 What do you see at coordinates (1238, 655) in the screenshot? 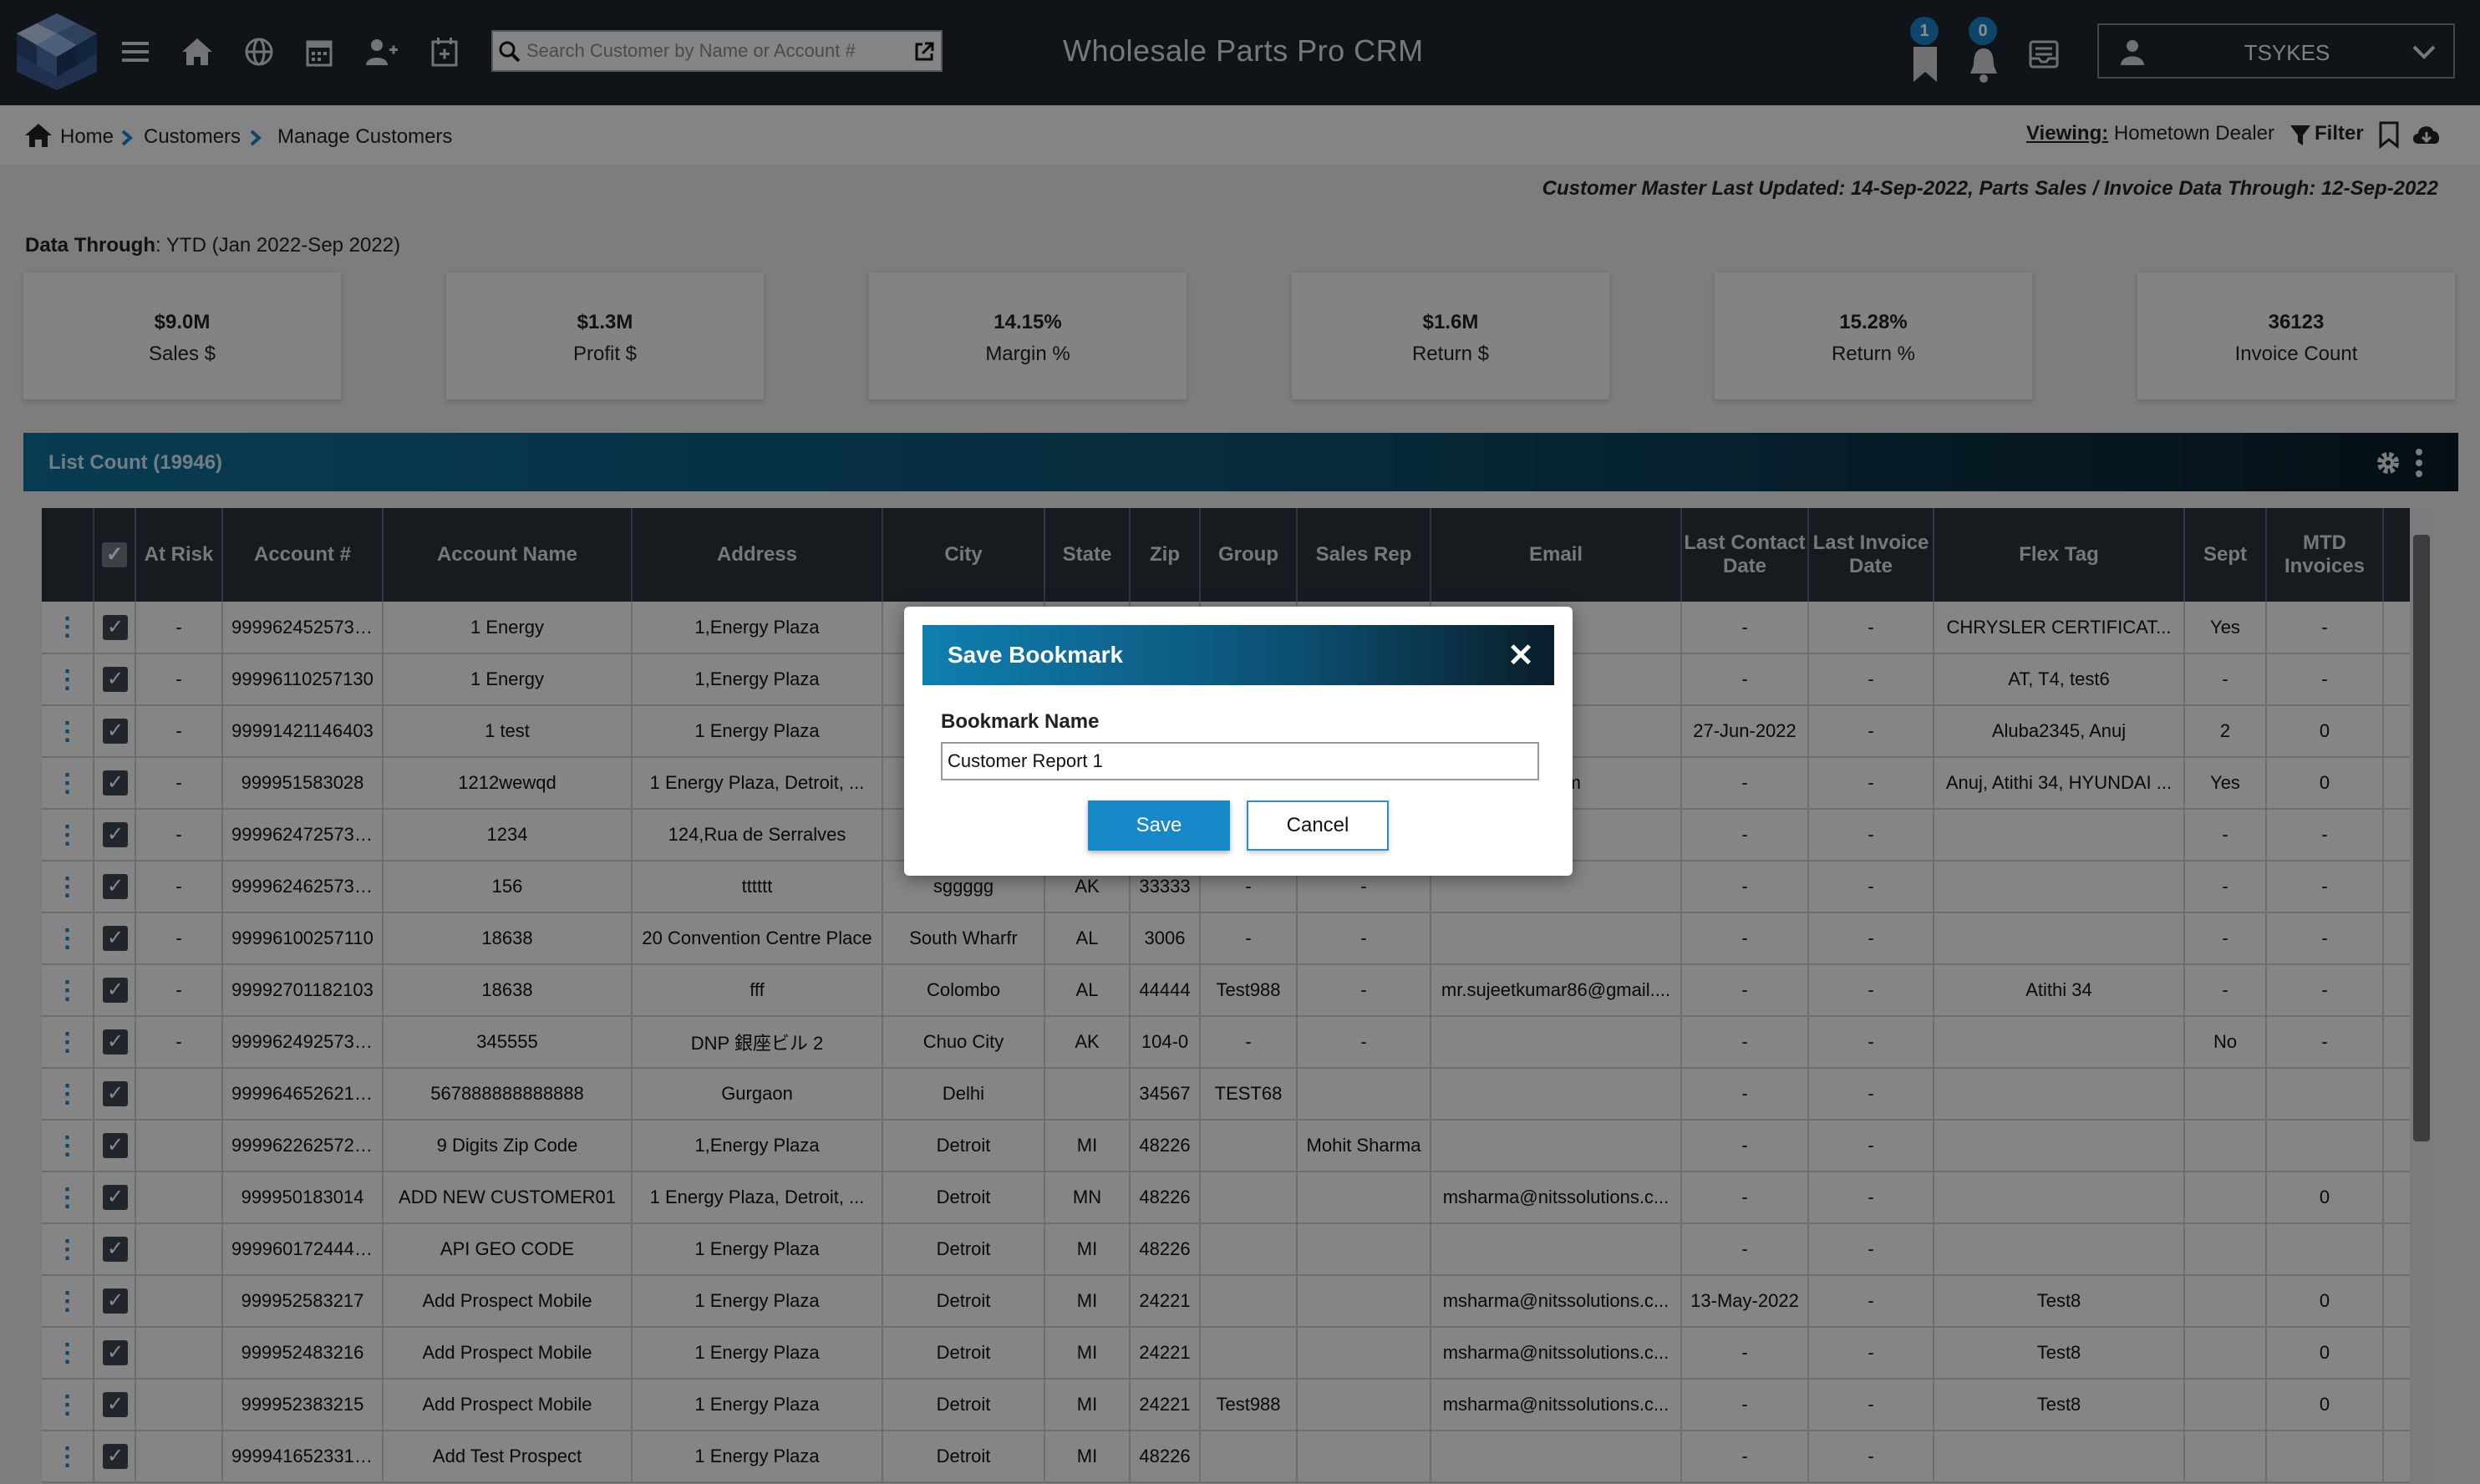
I see `dialog-header: Save Bookmark ✕` at bounding box center [1238, 655].